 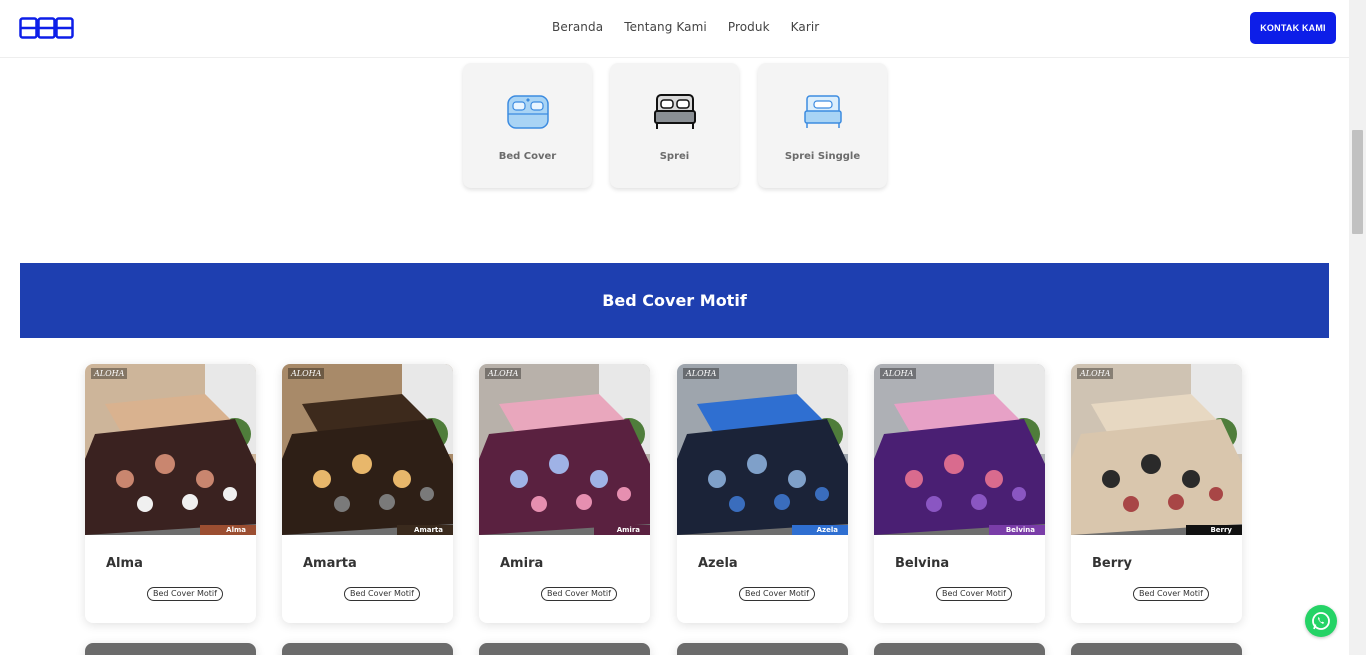 I want to click on product-card-amira: ALOHA Amira Amira Bed Cover Motif, so click(x=564, y=493).